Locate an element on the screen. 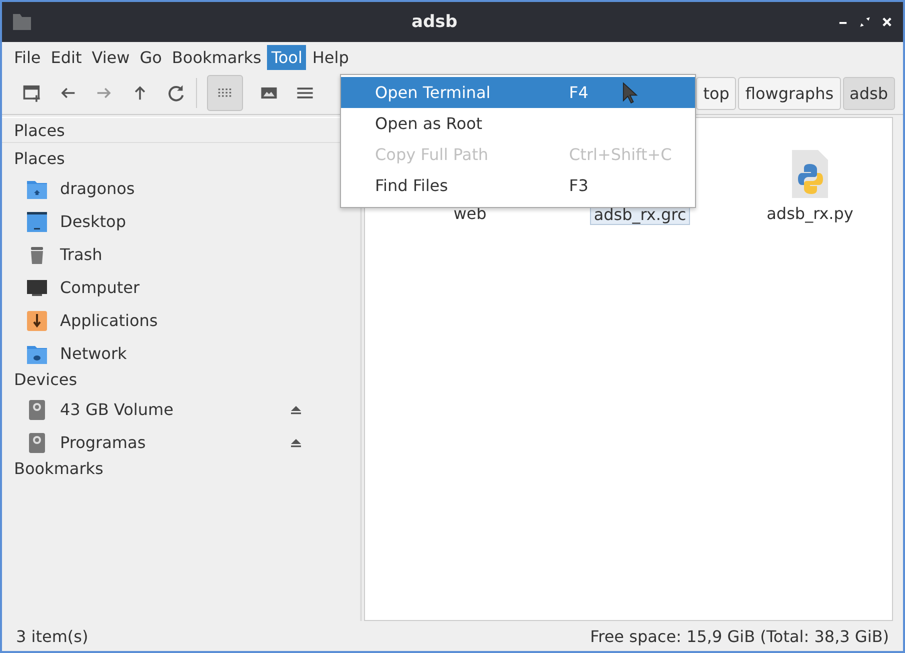 This screenshot has width=905, height=653. folder-icon is located at coordinates (22, 22).